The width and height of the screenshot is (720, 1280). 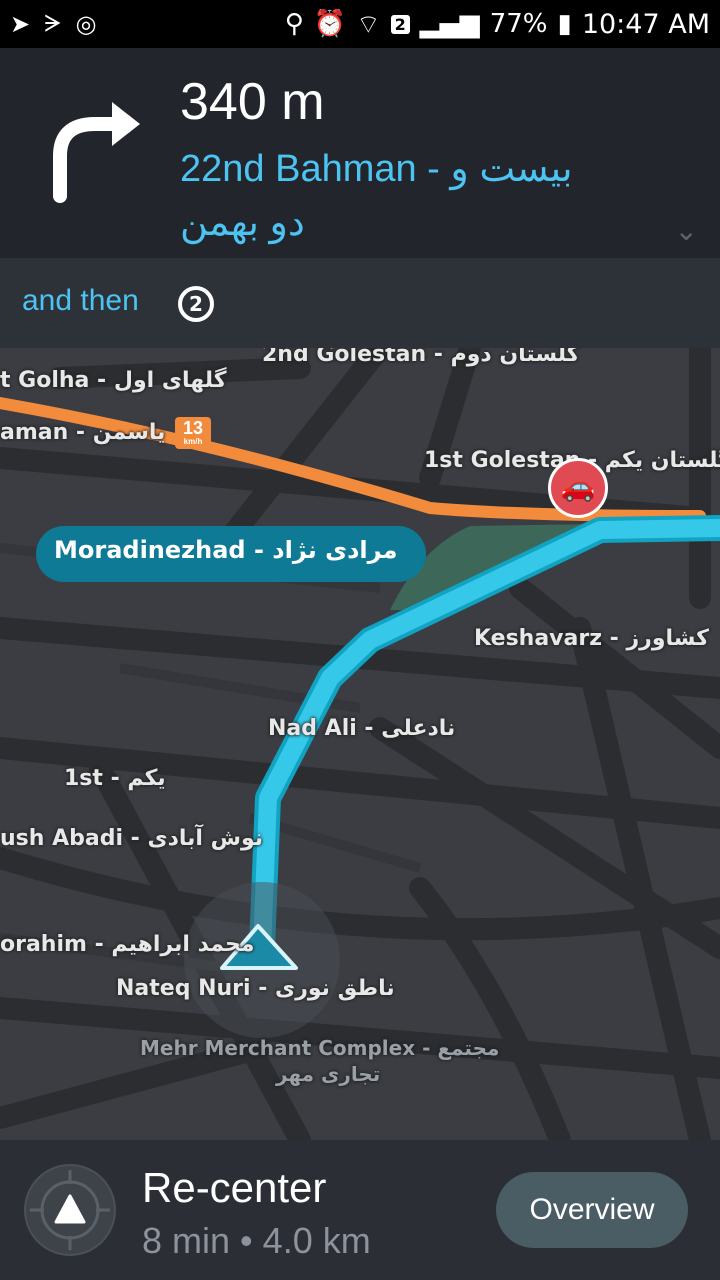 What do you see at coordinates (20, 24) in the screenshot?
I see `telegram-icon: ➤` at bounding box center [20, 24].